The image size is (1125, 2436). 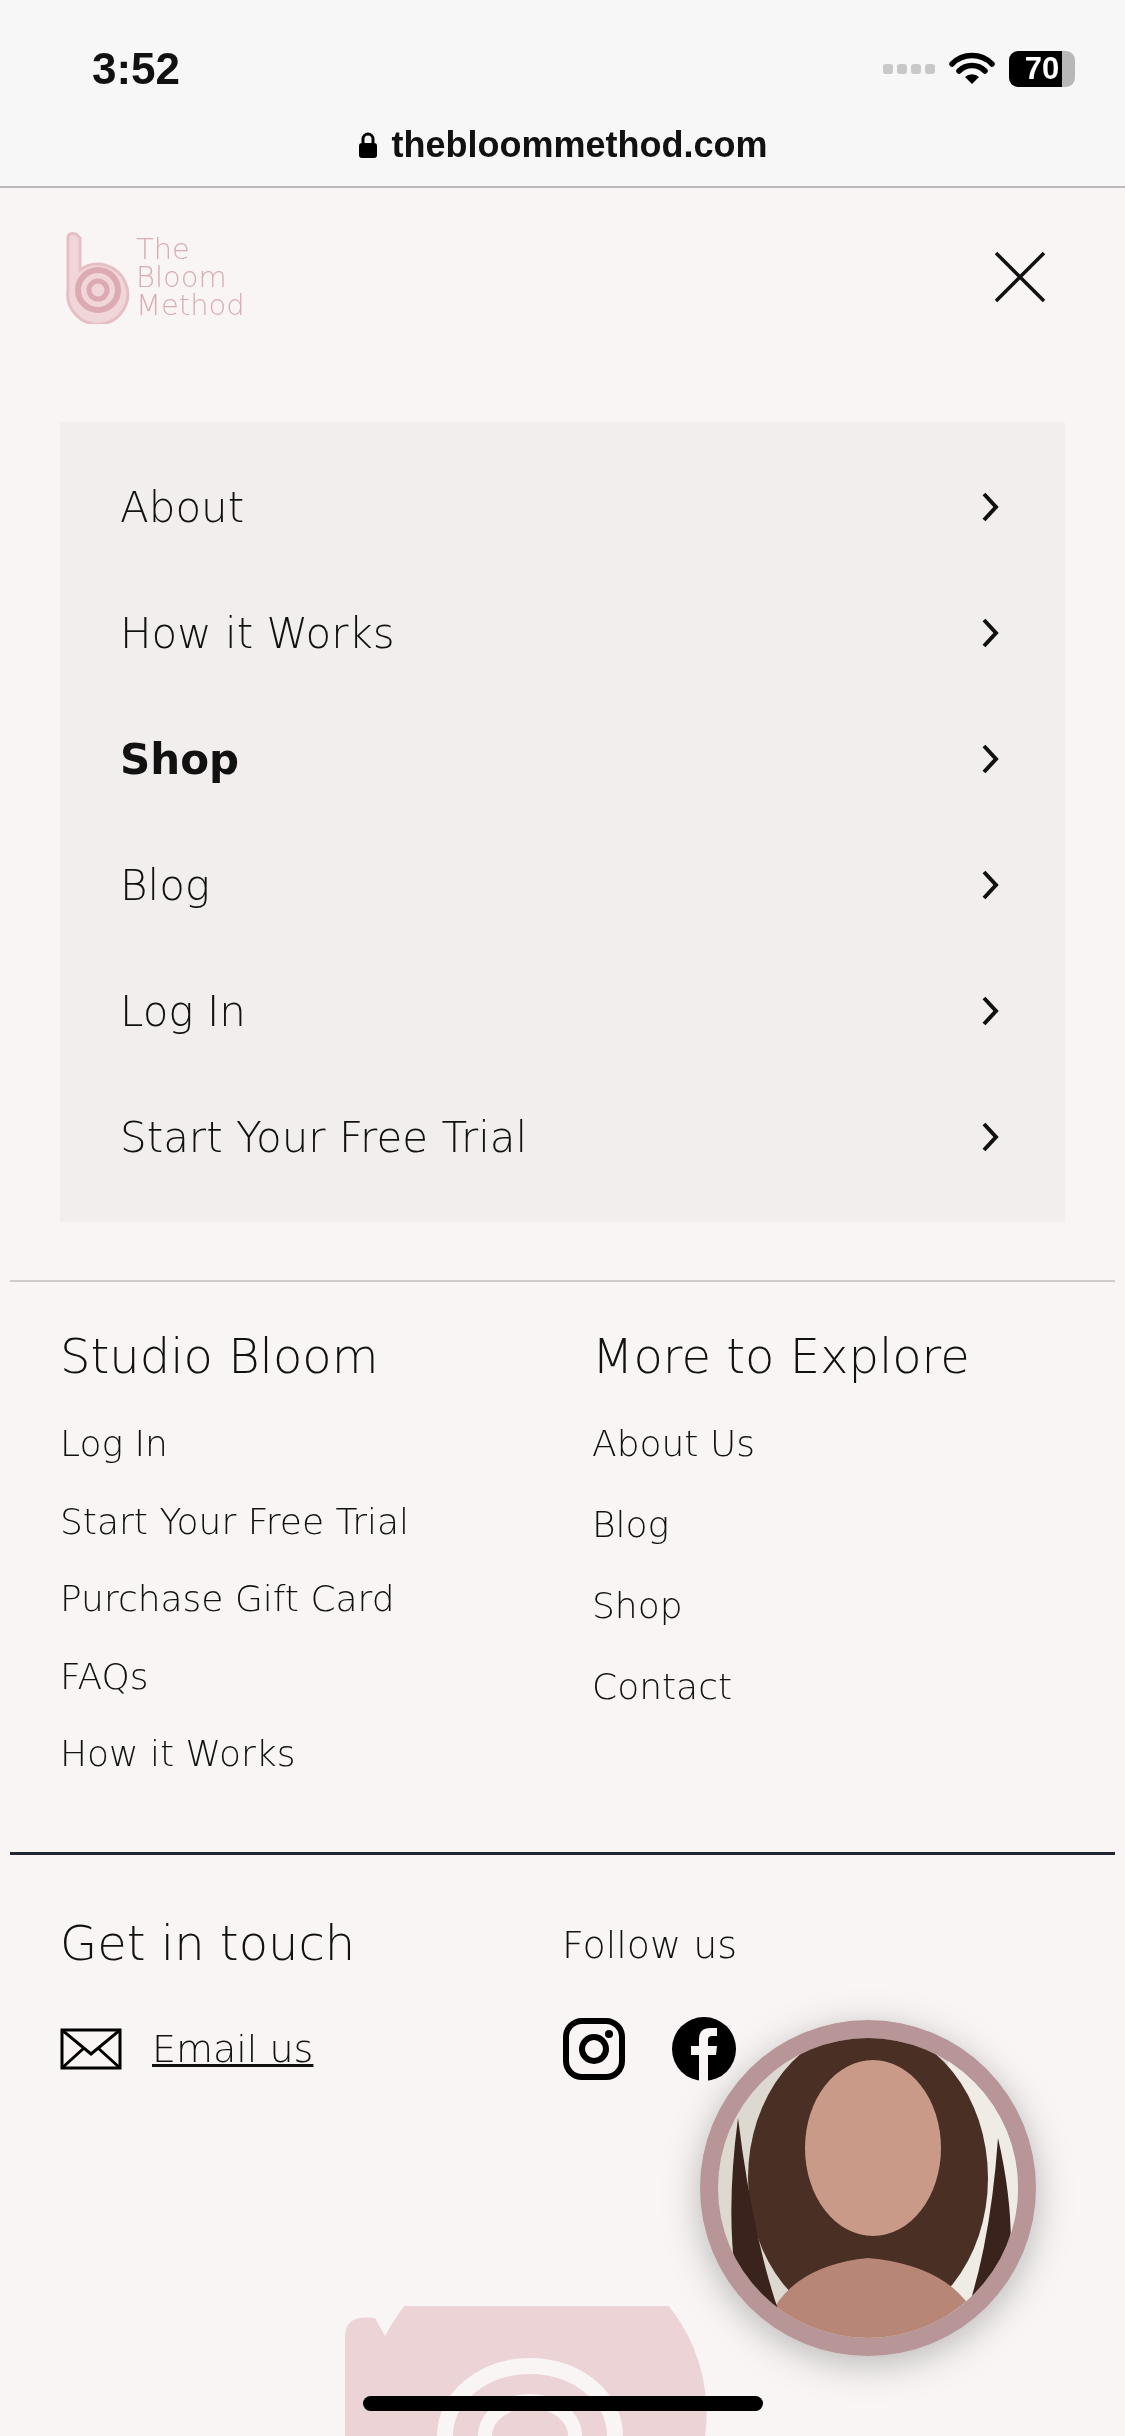 What do you see at coordinates (1020, 277) in the screenshot?
I see `close-button` at bounding box center [1020, 277].